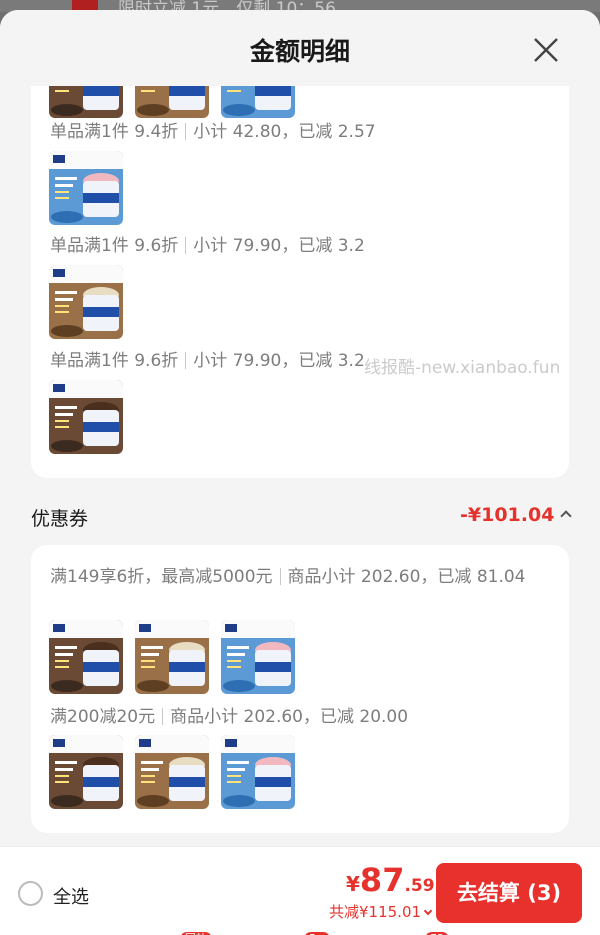  Describe the element at coordinates (30, 893) in the screenshot. I see `select-all-checkbox` at that location.